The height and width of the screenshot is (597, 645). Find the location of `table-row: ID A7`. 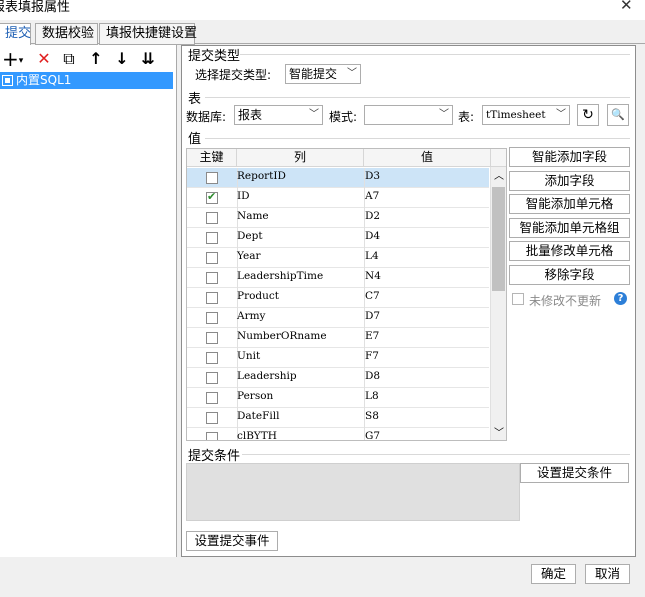

table-row: ID A7 is located at coordinates (338, 198).